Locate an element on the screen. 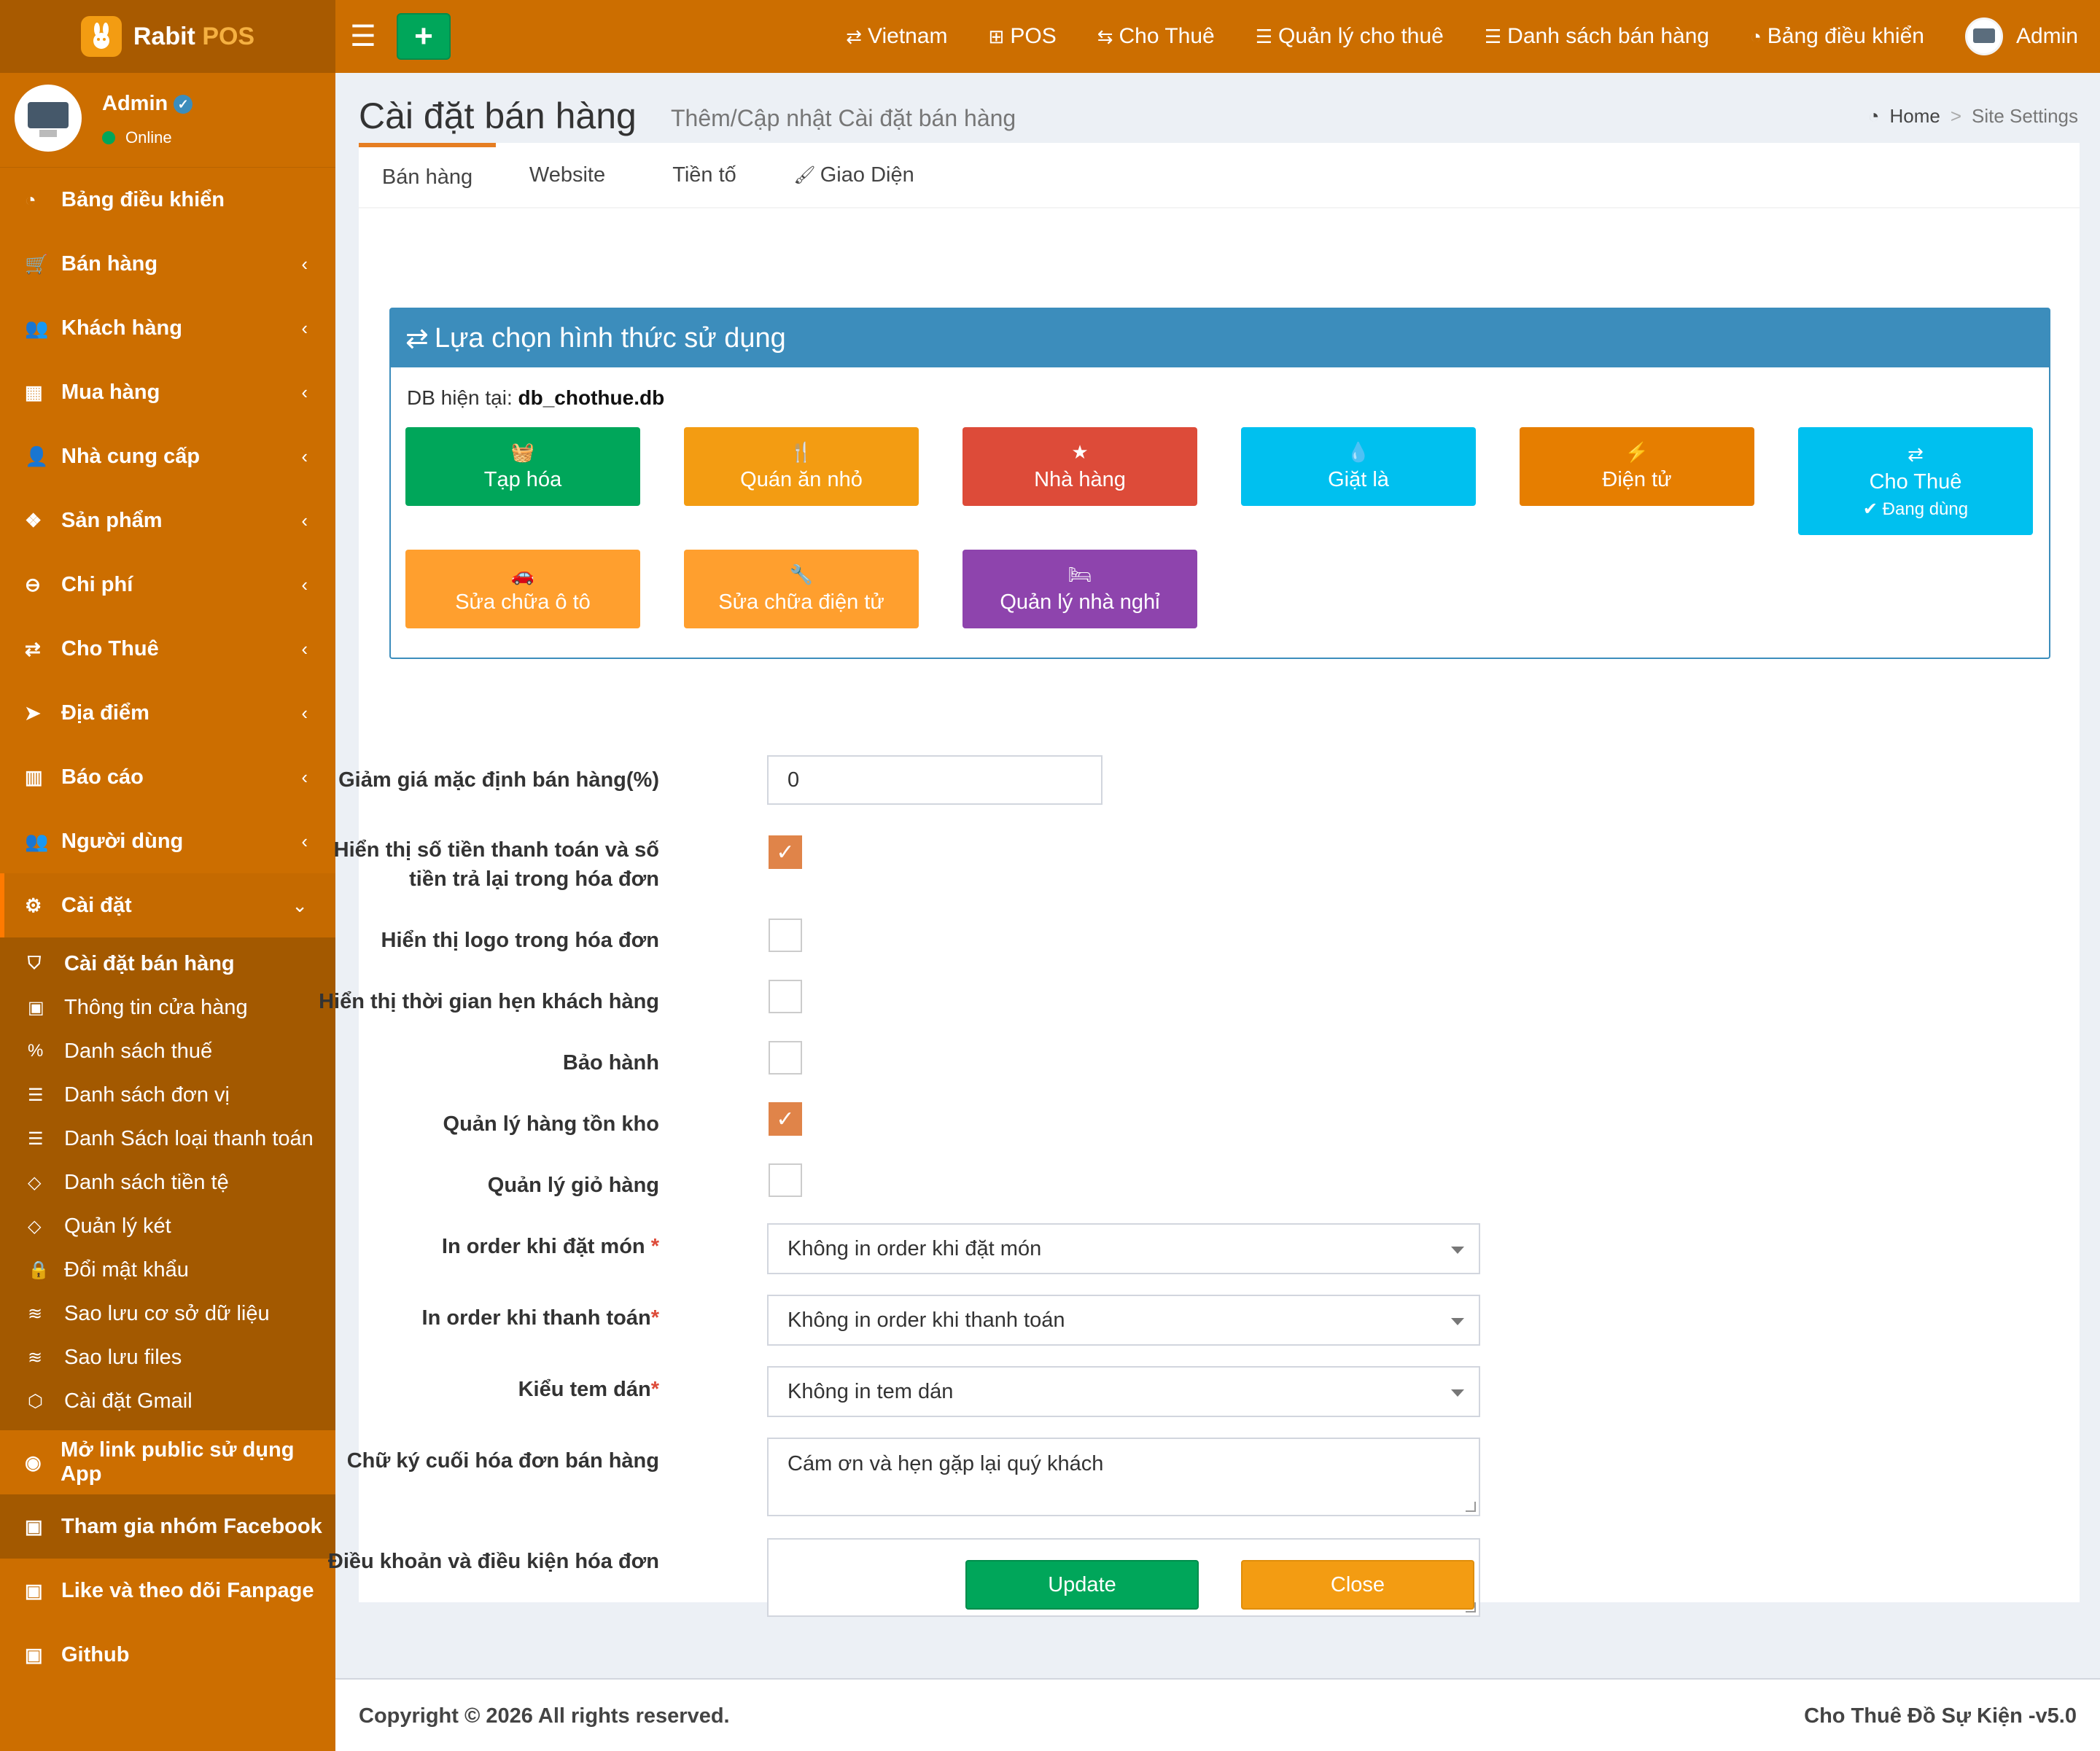 Image resolution: width=2100 pixels, height=1751 pixels. bolt-icon: ⚡ is located at coordinates (1637, 452).